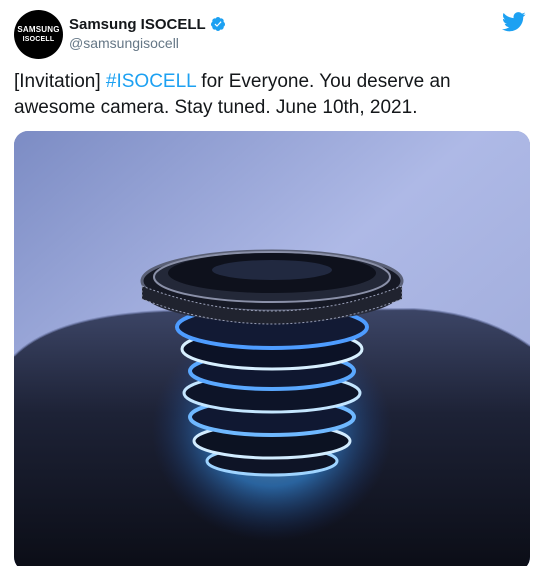 Image resolution: width=542 pixels, height=566 pixels. Describe the element at coordinates (217, 24) in the screenshot. I see `verified-badge-icon` at that location.